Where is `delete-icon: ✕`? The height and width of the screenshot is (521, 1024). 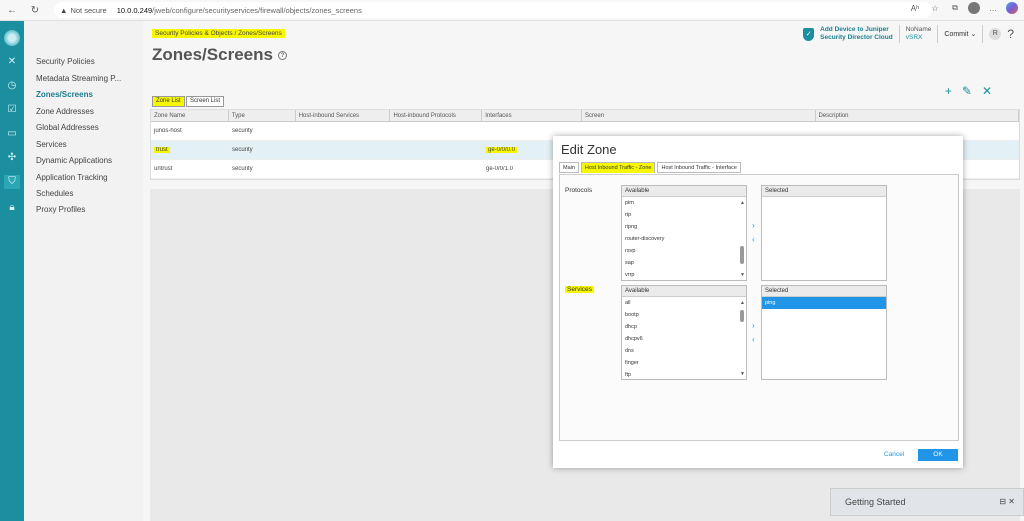 delete-icon: ✕ is located at coordinates (987, 91).